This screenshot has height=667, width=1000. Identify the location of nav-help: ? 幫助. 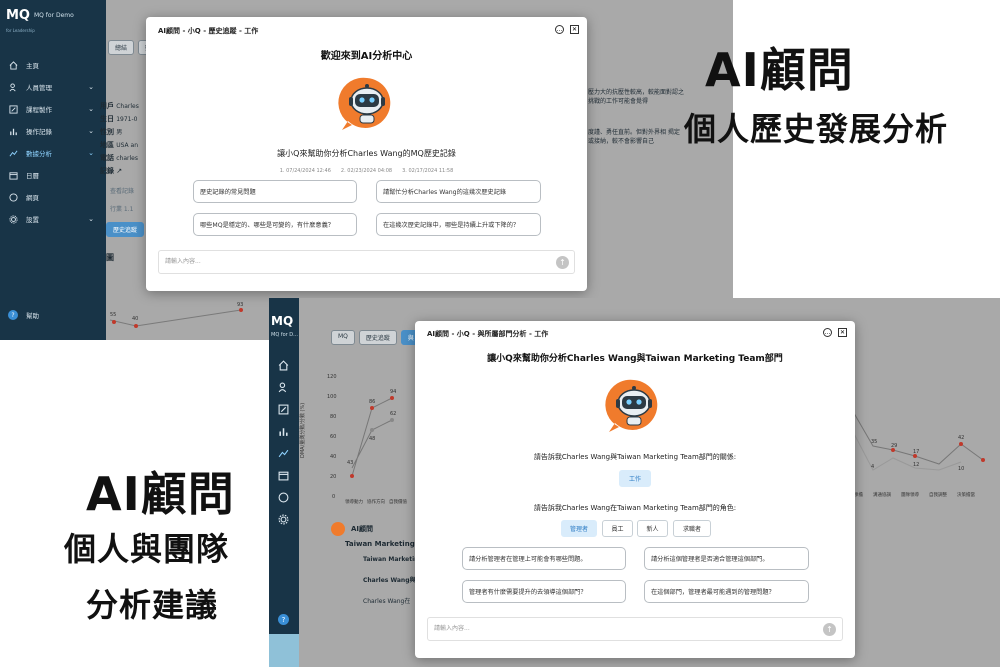
(19, 315).